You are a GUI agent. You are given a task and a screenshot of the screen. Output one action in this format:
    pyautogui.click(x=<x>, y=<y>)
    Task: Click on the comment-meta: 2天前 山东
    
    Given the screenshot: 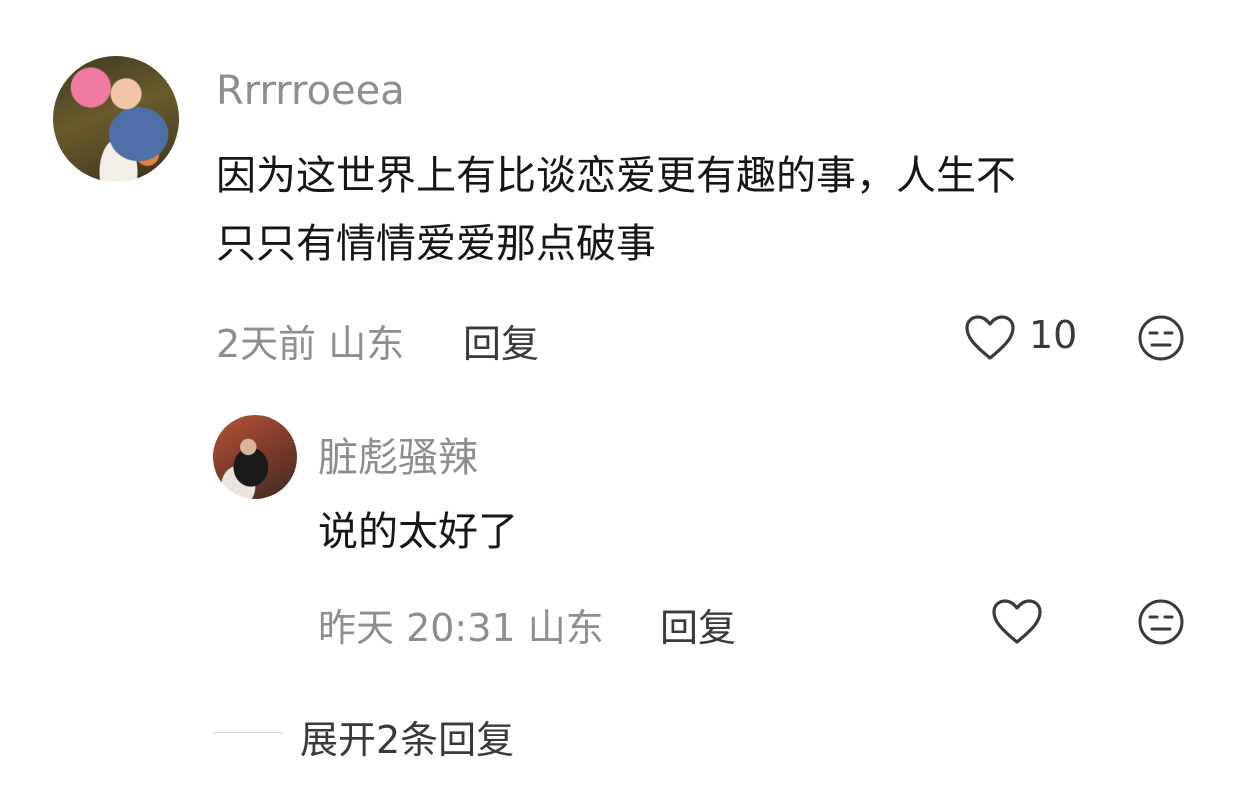 What is the action you would take?
    pyautogui.click(x=310, y=340)
    